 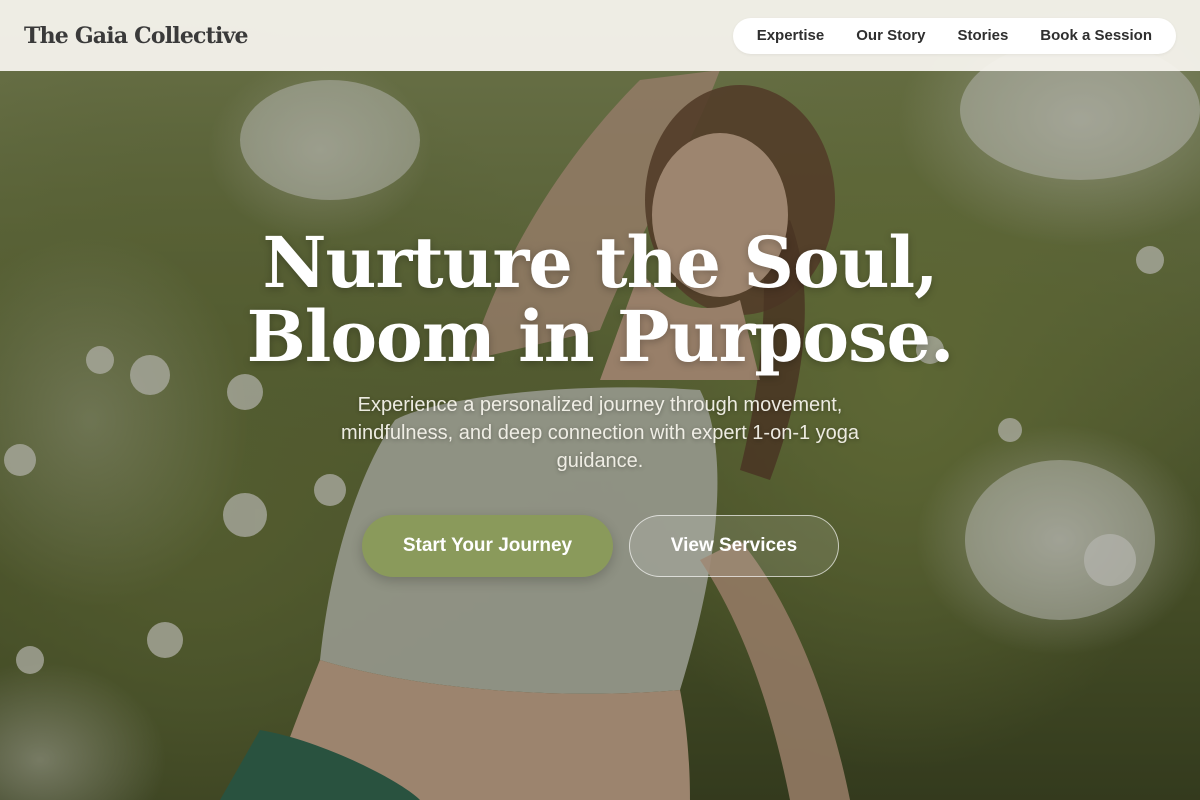 I want to click on nav-link-our-story: Our Story, so click(x=890, y=36).